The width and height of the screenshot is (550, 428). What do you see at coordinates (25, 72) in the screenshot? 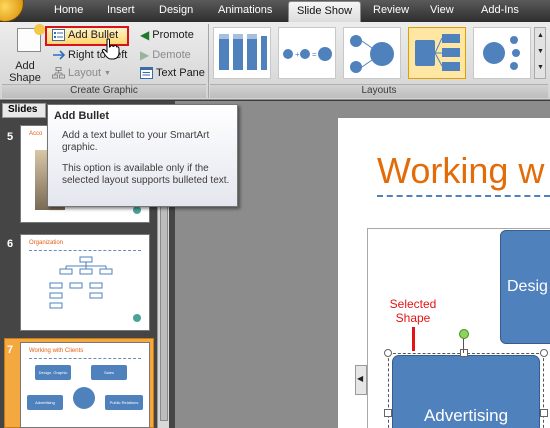
I see `add-shape-label: Add Shape` at bounding box center [25, 72].